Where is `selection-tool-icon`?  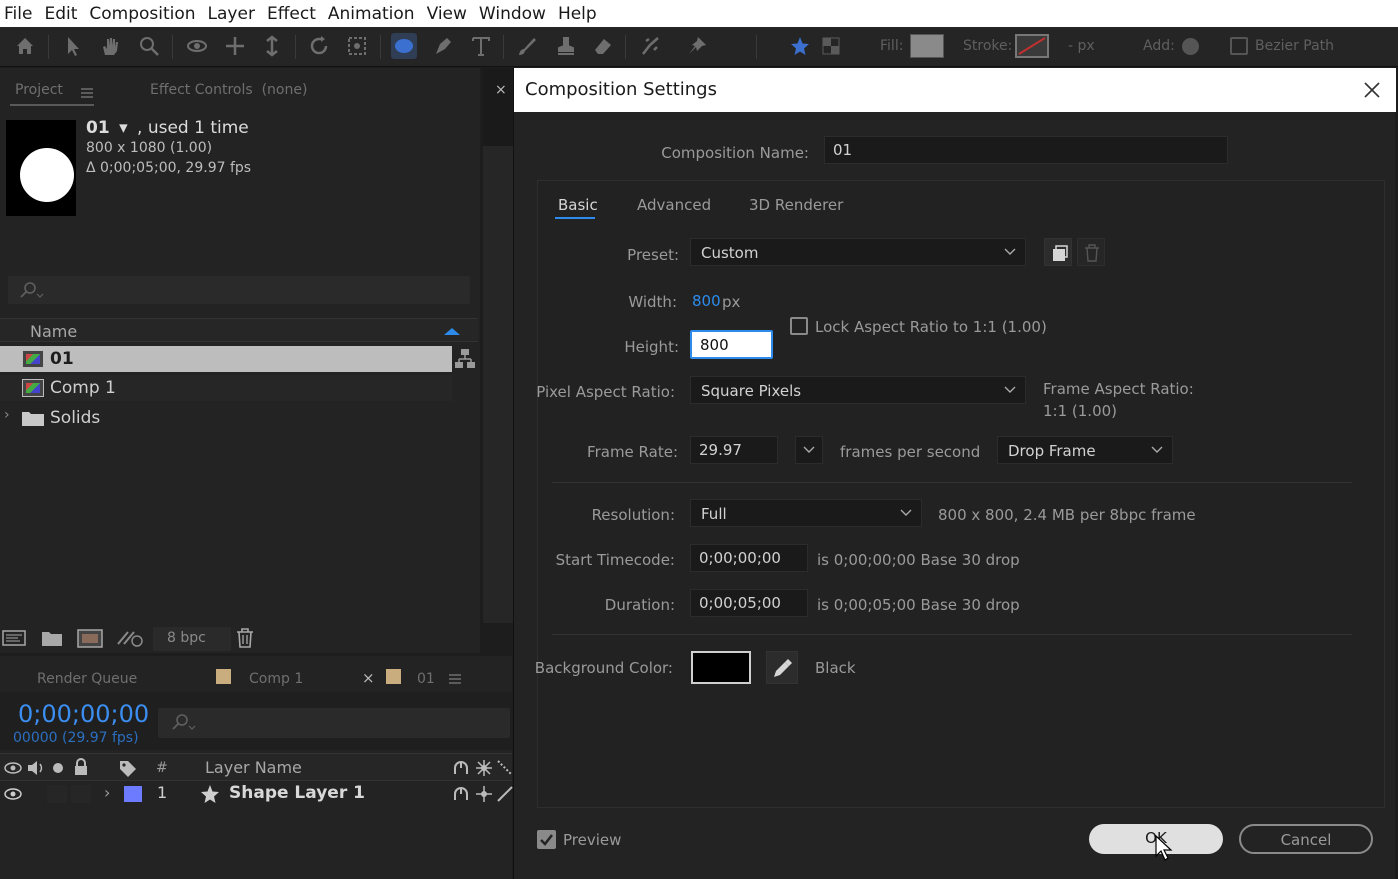
selection-tool-icon is located at coordinates (73, 46).